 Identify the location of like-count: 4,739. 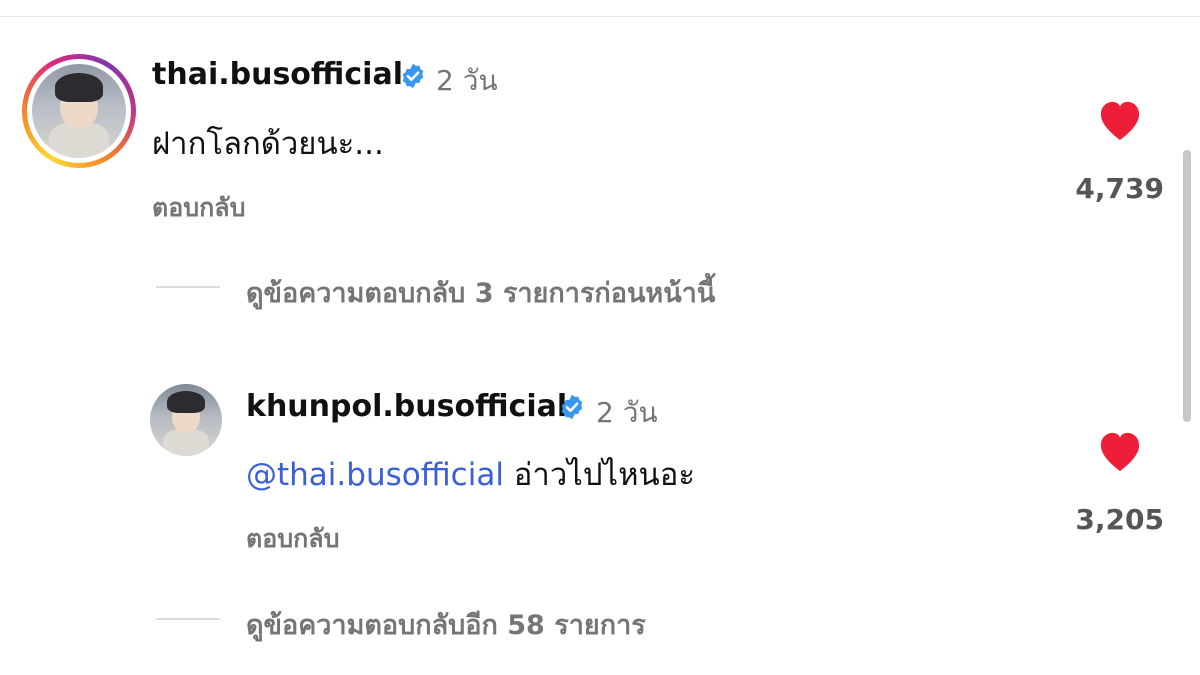
(1119, 188).